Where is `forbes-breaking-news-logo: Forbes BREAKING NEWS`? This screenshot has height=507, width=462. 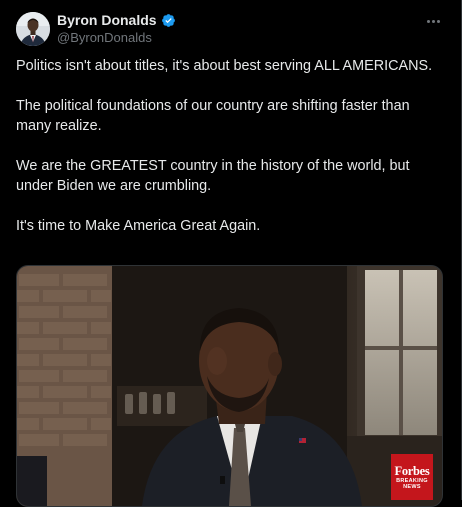 forbes-breaking-news-logo: Forbes BREAKING NEWS is located at coordinates (412, 477).